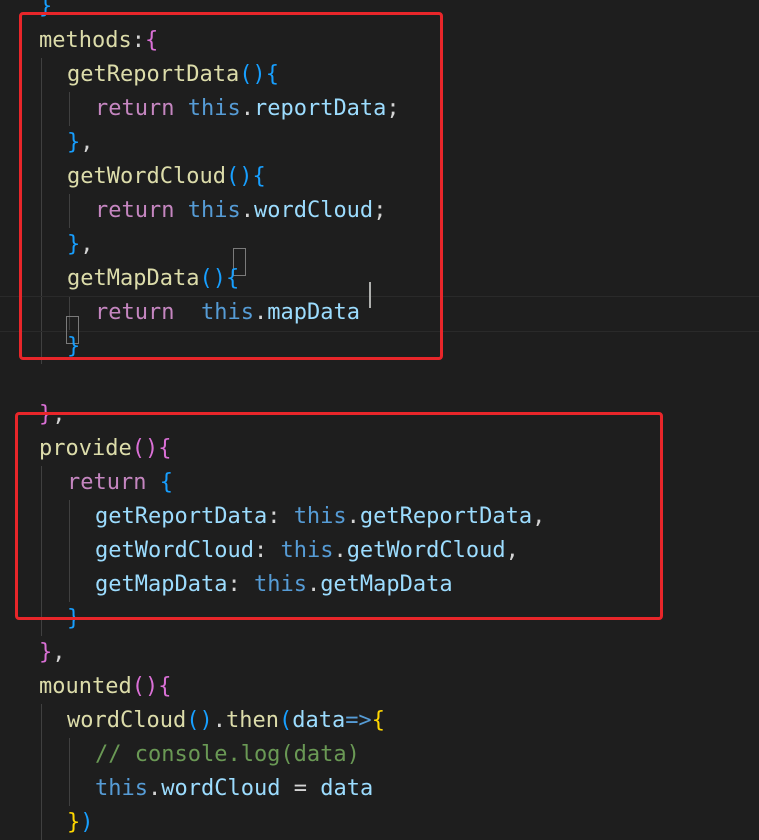  I want to click on code-line: wordCloud().then(data=>{, so click(226, 721).